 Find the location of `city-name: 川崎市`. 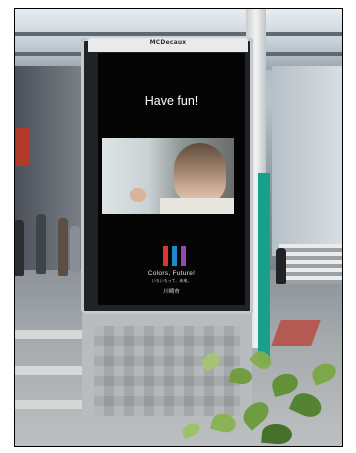

city-name: 川崎市 is located at coordinates (171, 292).